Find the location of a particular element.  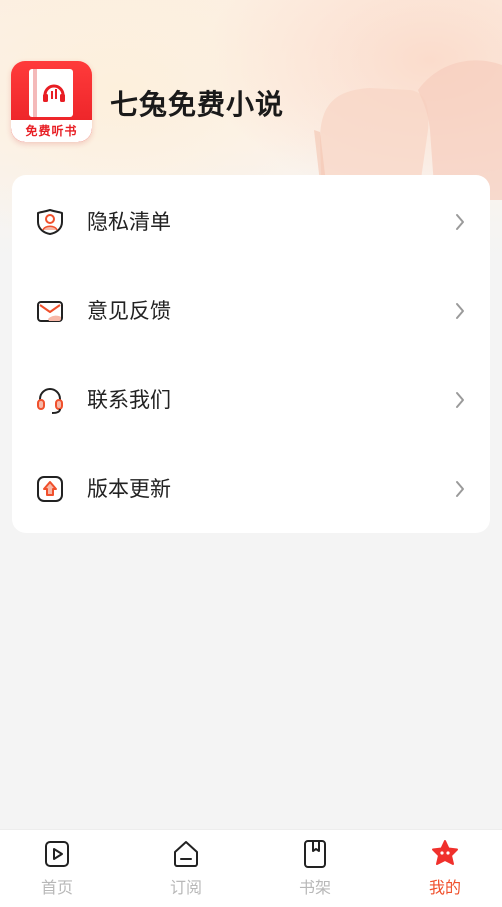

tab-label: 书架 is located at coordinates (314, 887).